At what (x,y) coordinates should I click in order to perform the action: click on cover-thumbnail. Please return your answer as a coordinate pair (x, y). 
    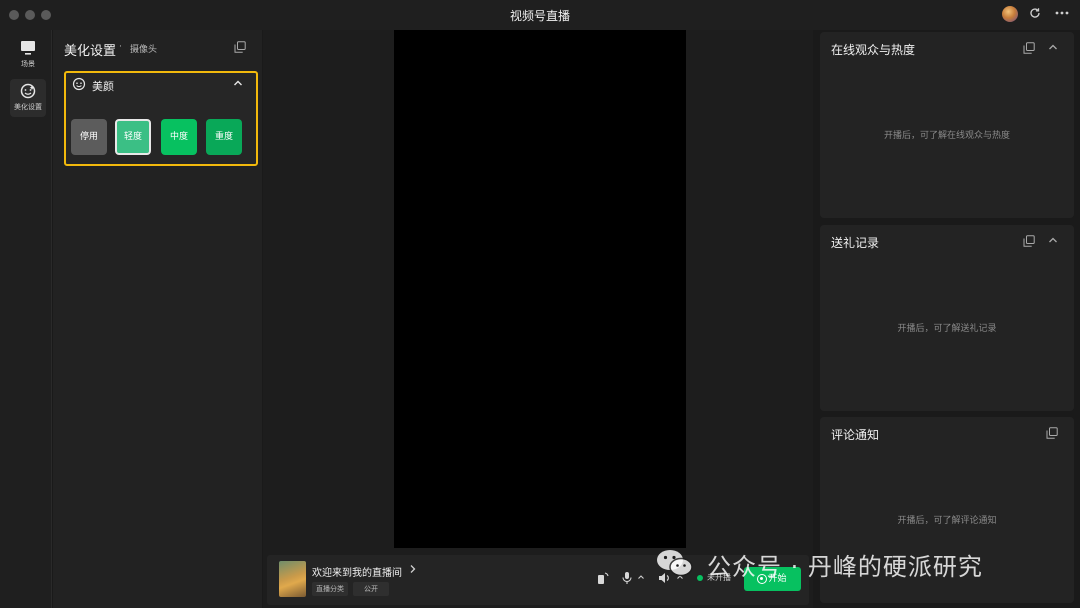
    Looking at the image, I should click on (292, 579).